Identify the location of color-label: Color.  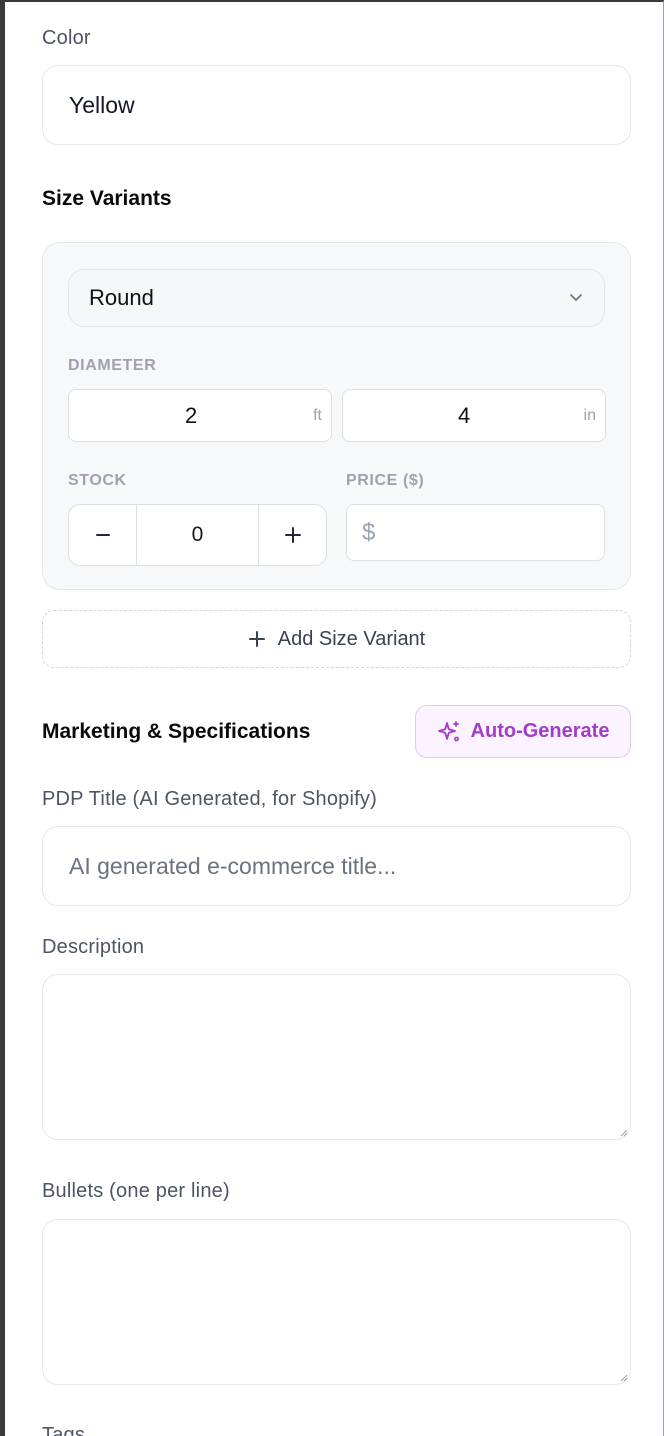
(66, 38).